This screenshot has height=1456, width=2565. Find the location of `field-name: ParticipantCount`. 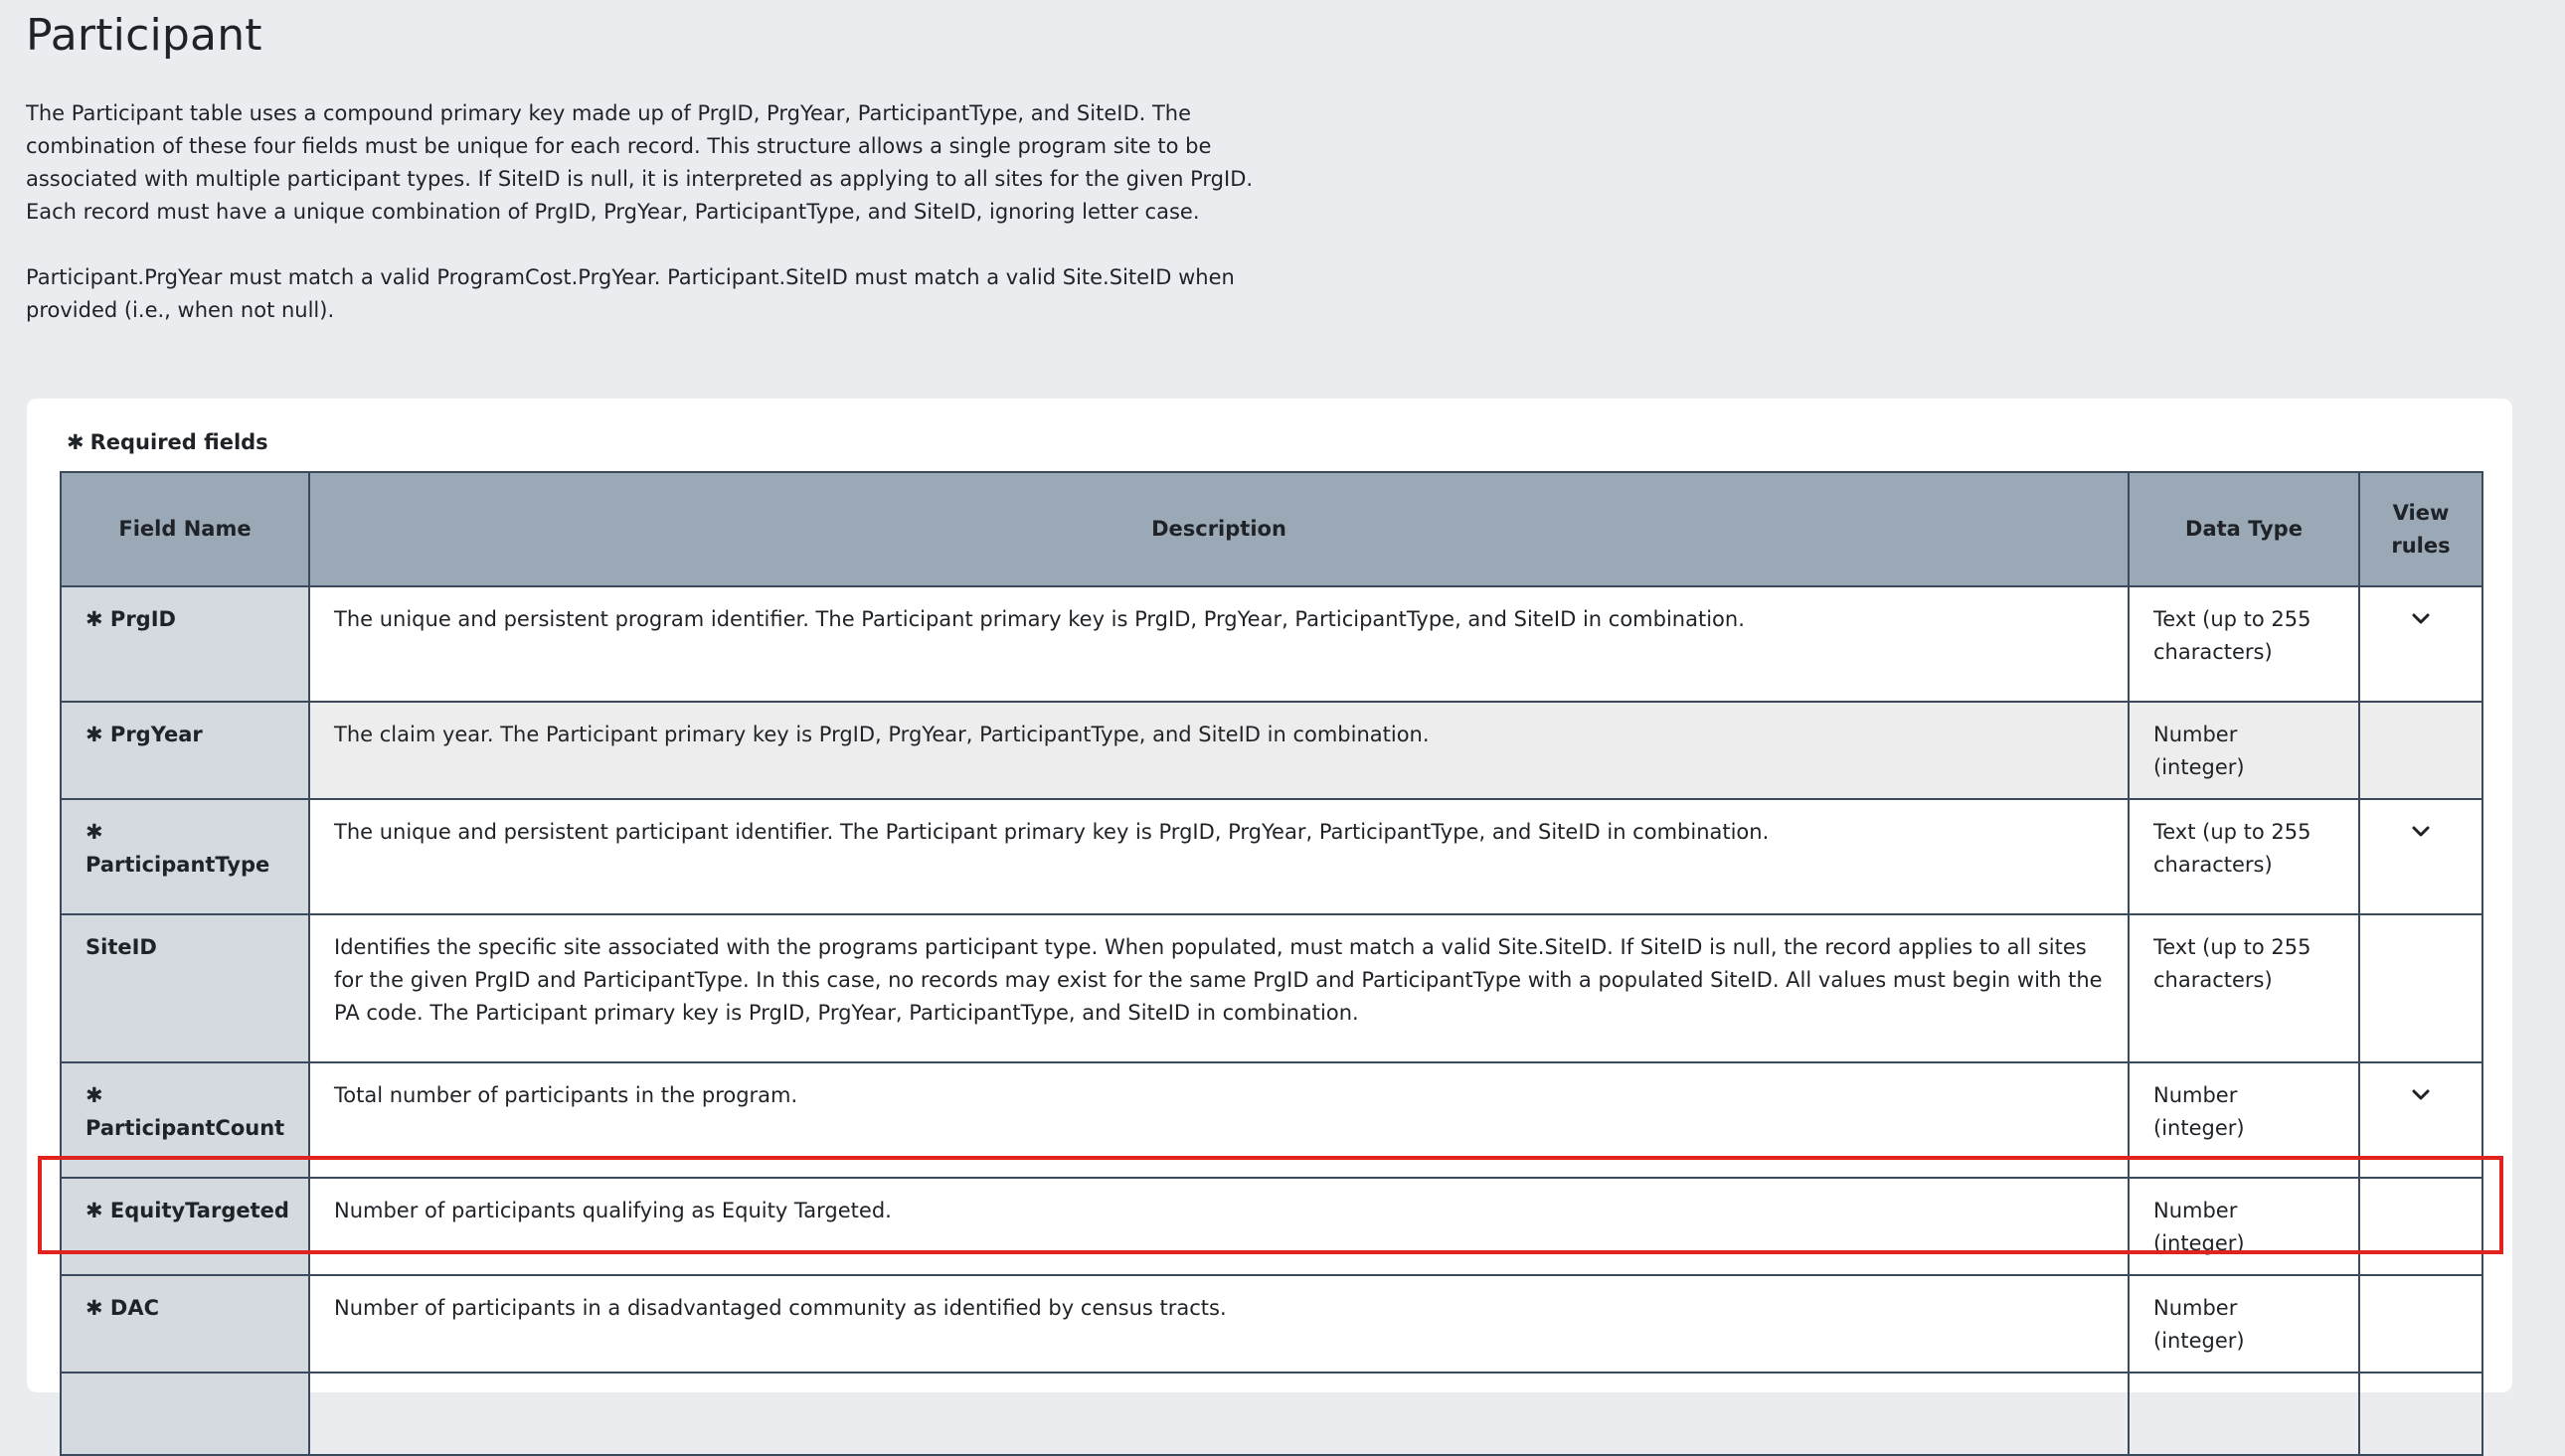

field-name: ParticipantCount is located at coordinates (185, 1128).